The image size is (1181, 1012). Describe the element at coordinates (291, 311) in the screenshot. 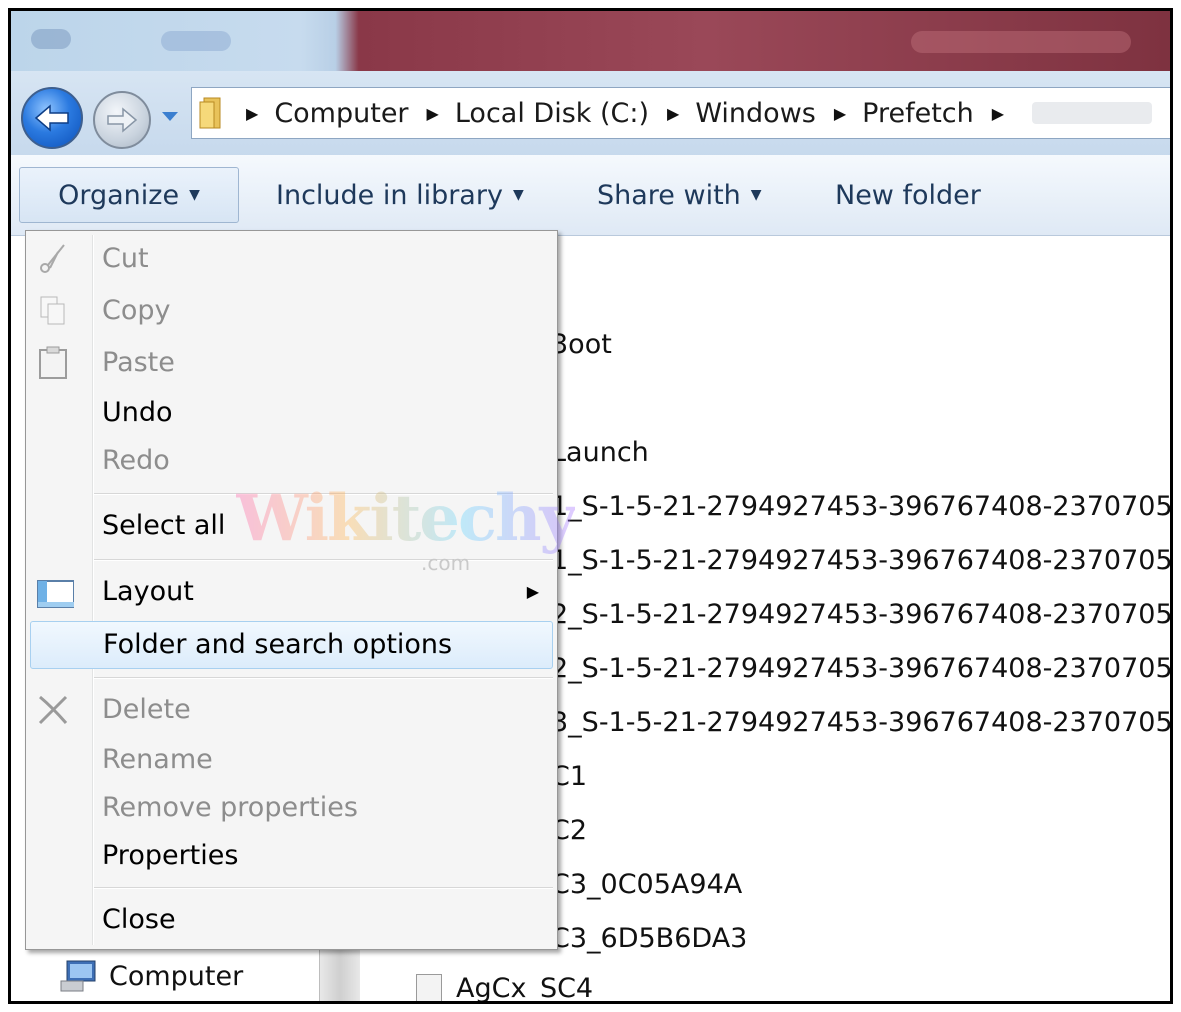

I see `menu-item-copy: Copy` at that location.